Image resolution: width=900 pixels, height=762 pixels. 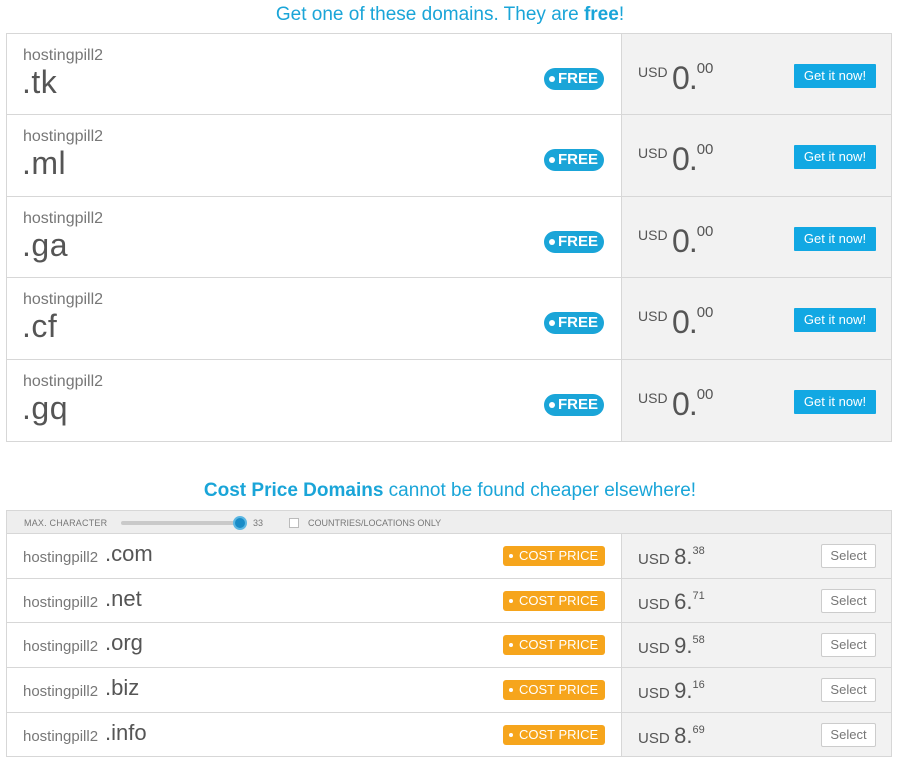 What do you see at coordinates (698, 551) in the screenshot?
I see `price-decimal: 38` at bounding box center [698, 551].